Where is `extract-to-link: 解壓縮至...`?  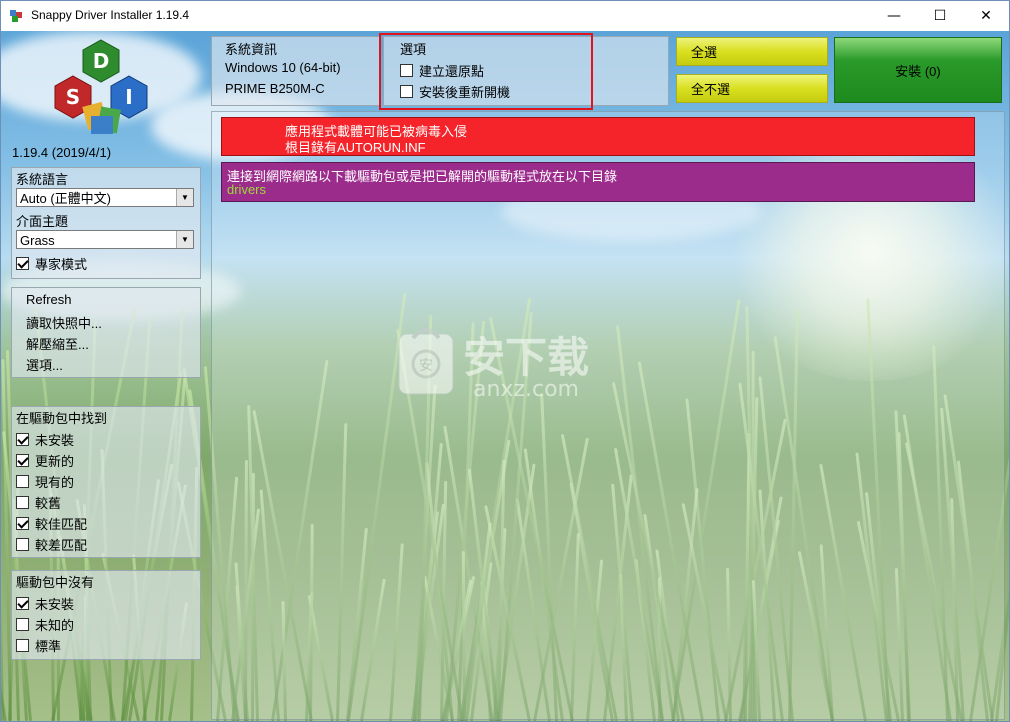 extract-to-link: 解壓縮至... is located at coordinates (57, 343).